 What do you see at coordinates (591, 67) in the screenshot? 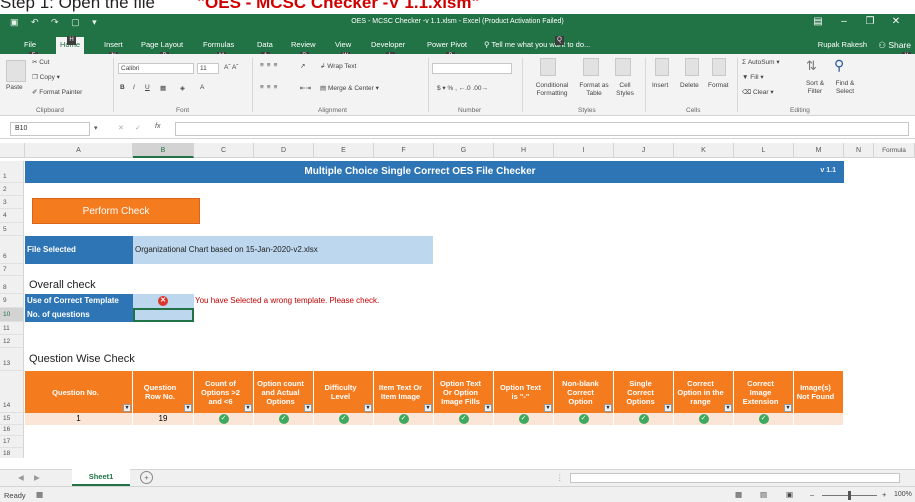
I see `format-as-table-icon` at bounding box center [591, 67].